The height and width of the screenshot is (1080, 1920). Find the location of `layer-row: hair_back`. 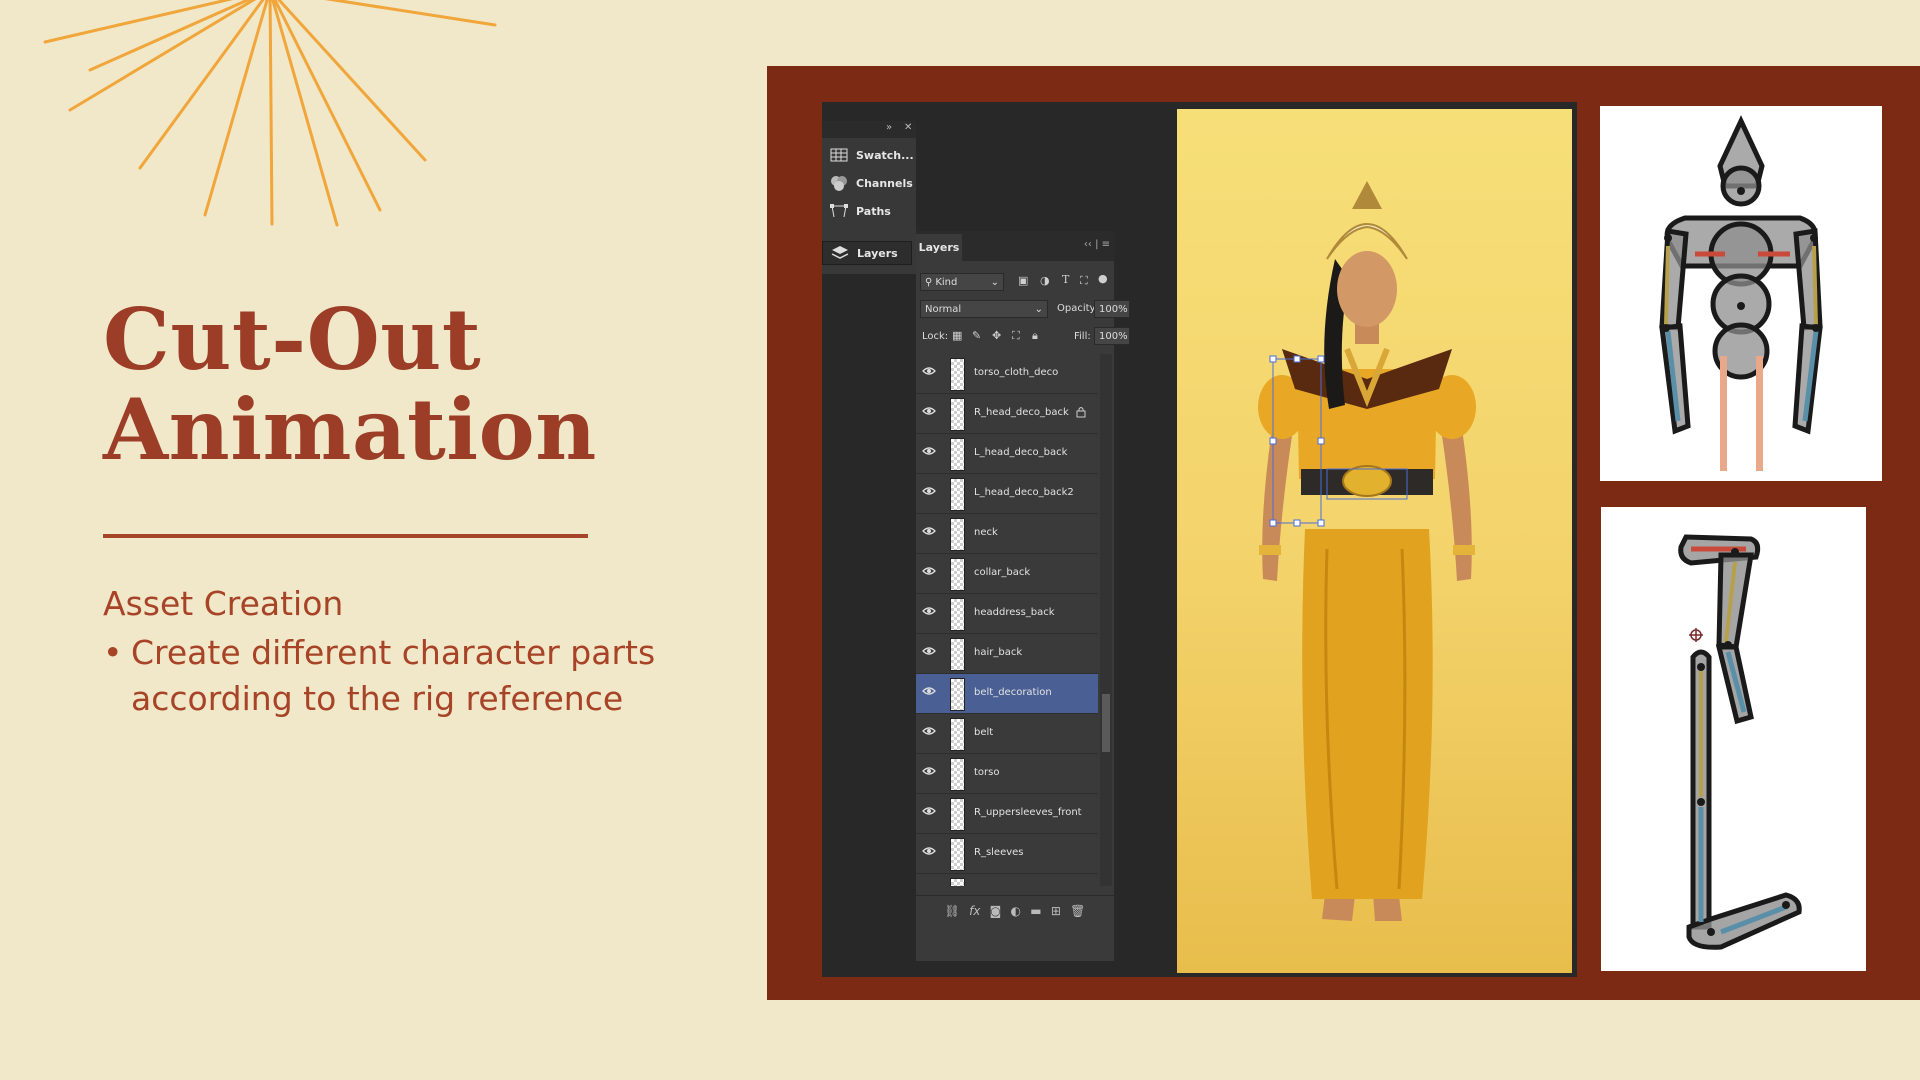

layer-row: hair_back is located at coordinates (1007, 654).